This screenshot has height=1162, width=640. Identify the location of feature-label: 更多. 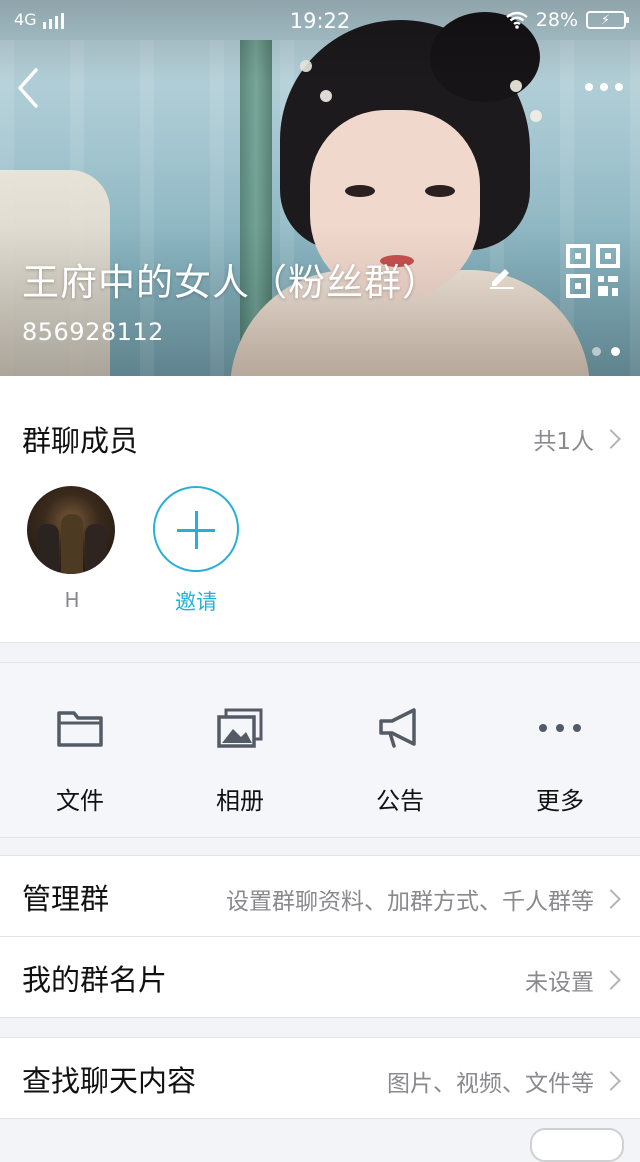
(560, 801).